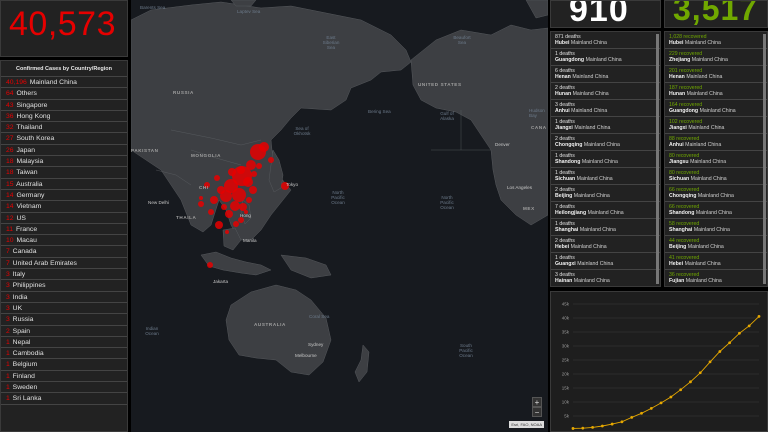 The height and width of the screenshot is (432, 768). I want to click on death-row: 2 deaths Hunan Mainland China, so click(605, 91).